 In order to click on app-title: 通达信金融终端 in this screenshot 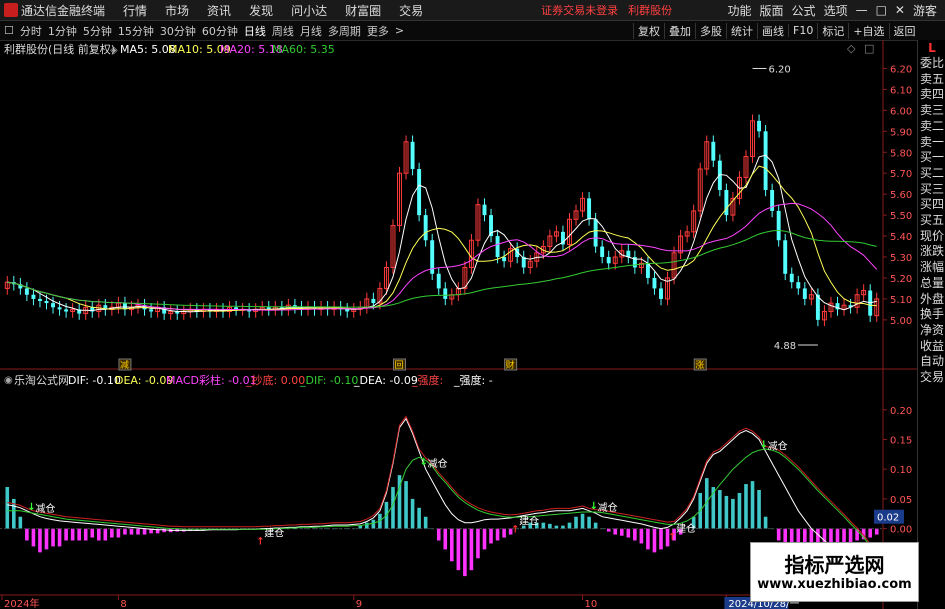, I will do `click(63, 10)`.